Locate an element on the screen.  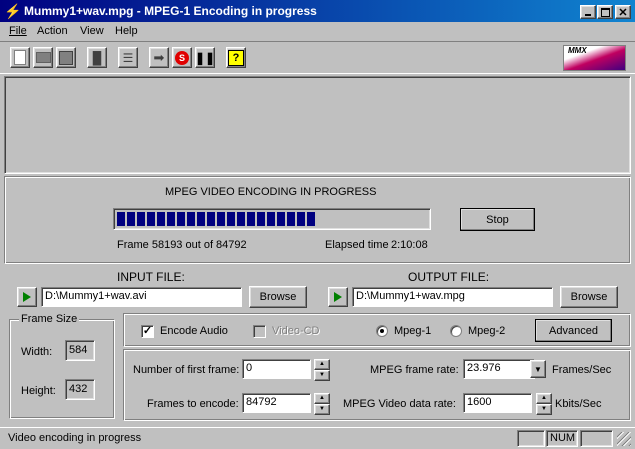
data-rate-input: 1600 is located at coordinates (497, 403).